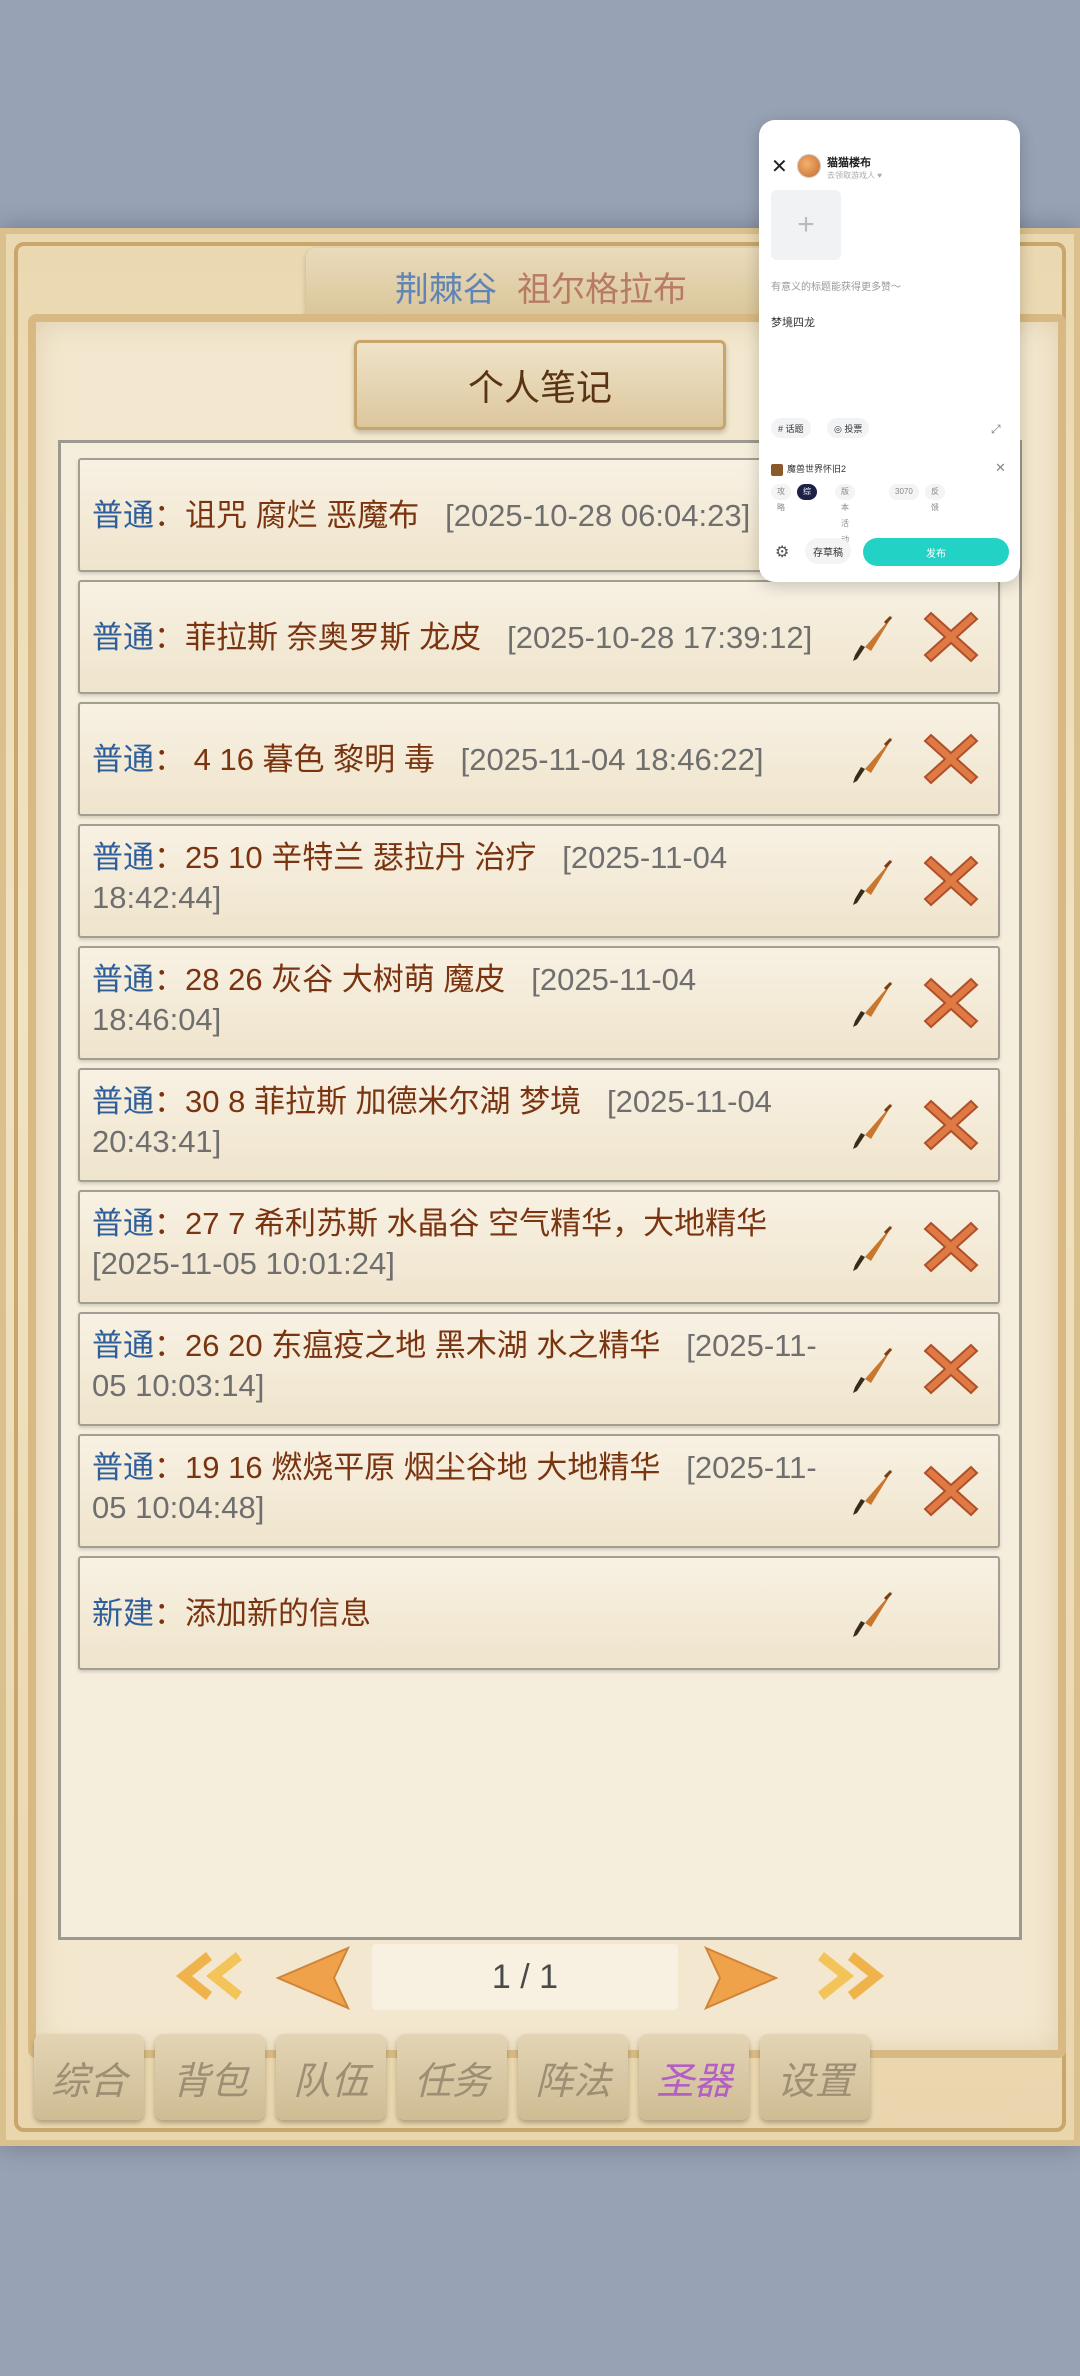 The width and height of the screenshot is (1080, 2376). Describe the element at coordinates (845, 514) in the screenshot. I see `category-chip: 版本活动` at that location.